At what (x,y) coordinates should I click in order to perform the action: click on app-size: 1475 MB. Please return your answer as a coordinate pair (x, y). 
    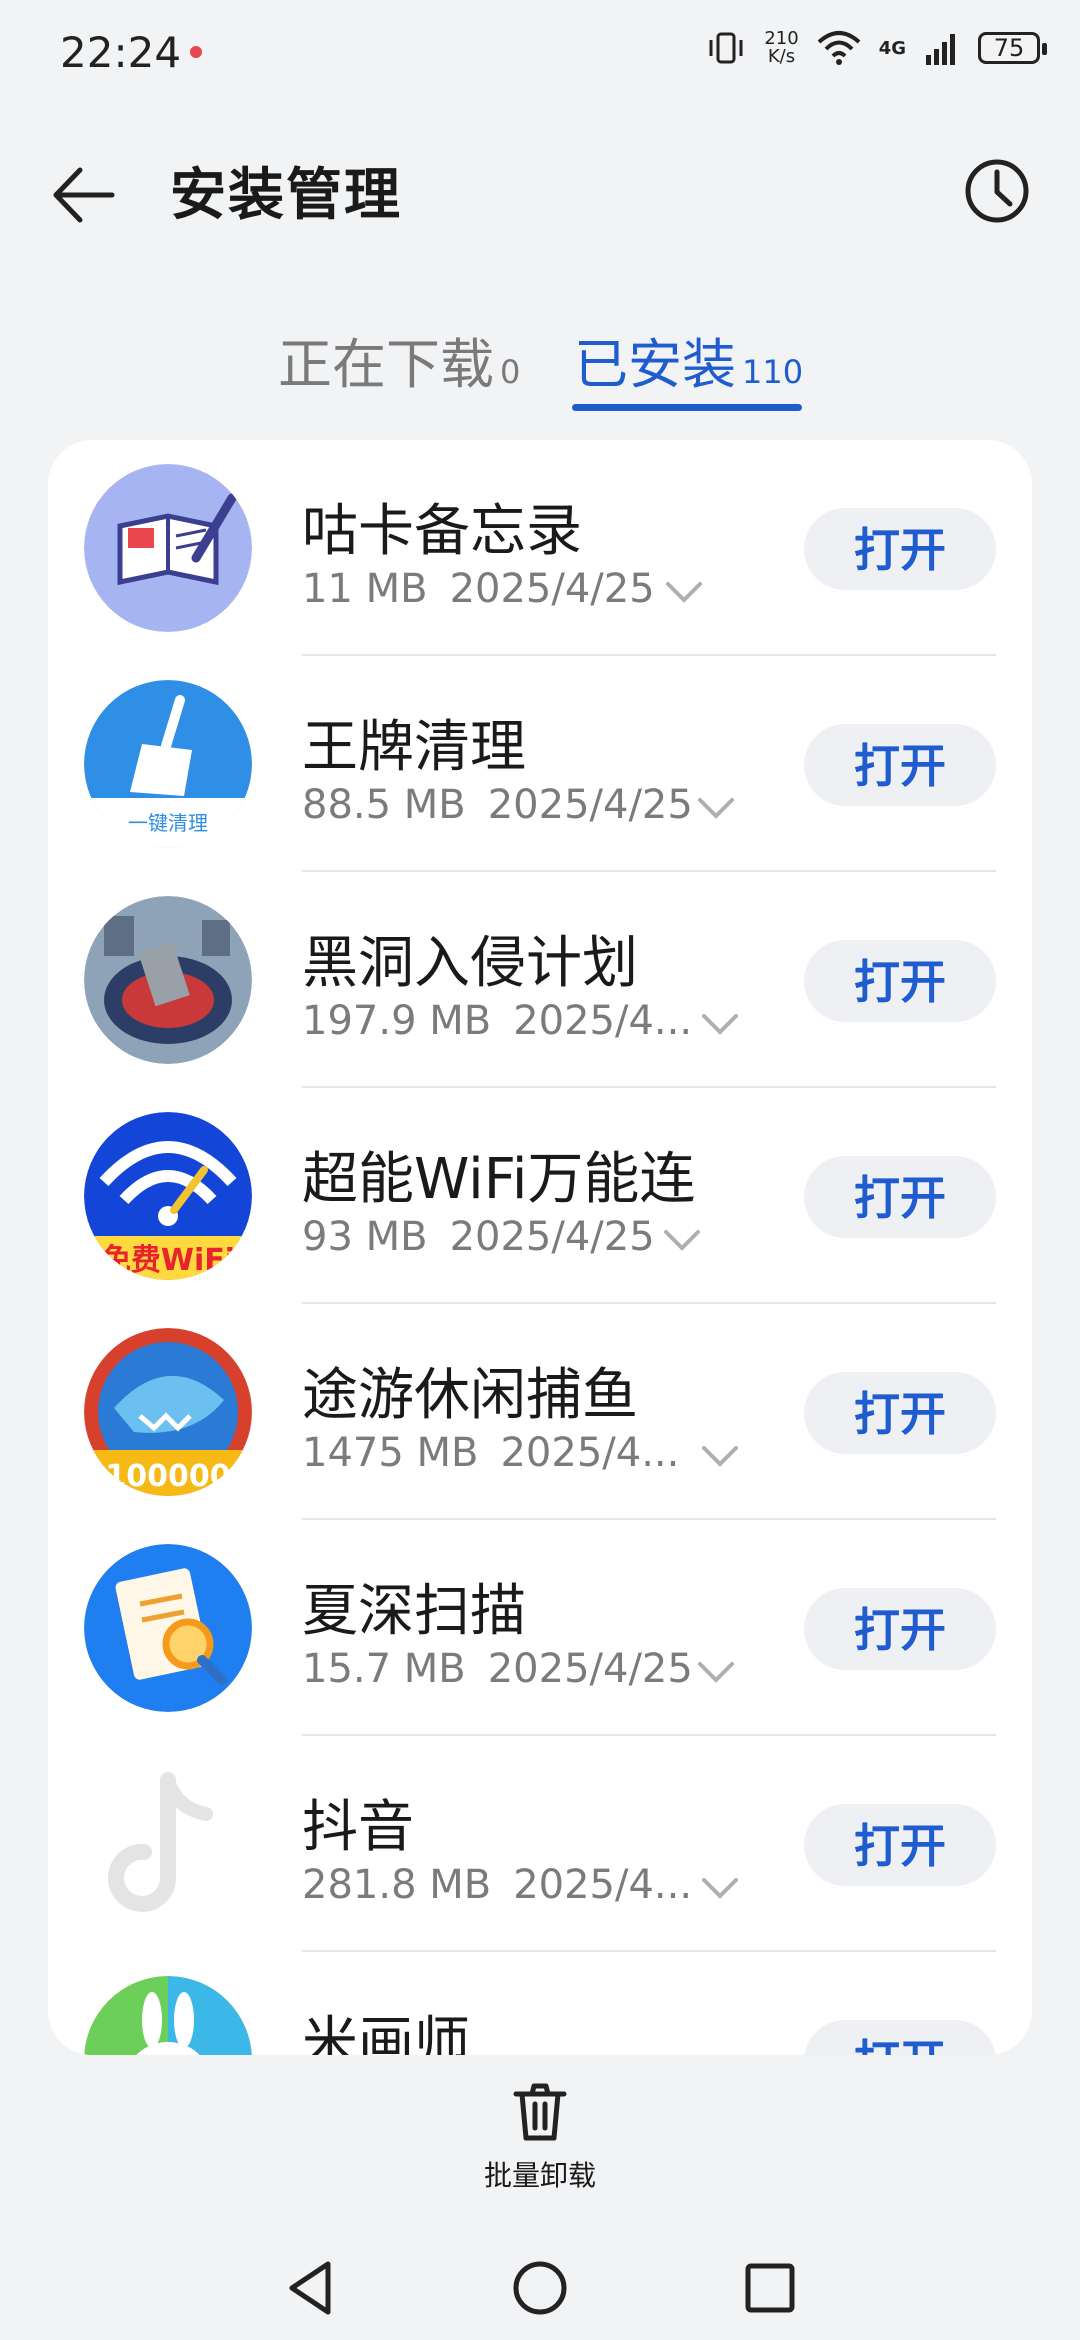
    Looking at the image, I should click on (390, 1453).